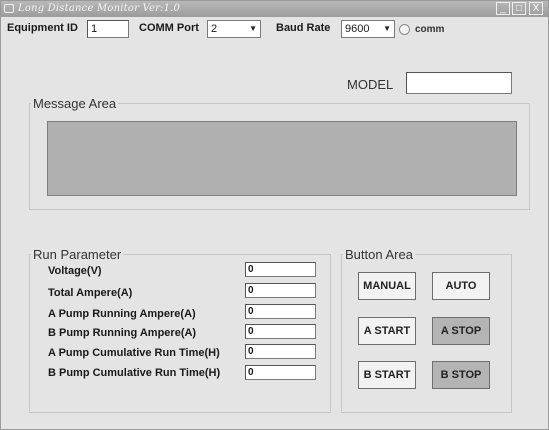  I want to click on button-area-title: Button Area, so click(379, 254).